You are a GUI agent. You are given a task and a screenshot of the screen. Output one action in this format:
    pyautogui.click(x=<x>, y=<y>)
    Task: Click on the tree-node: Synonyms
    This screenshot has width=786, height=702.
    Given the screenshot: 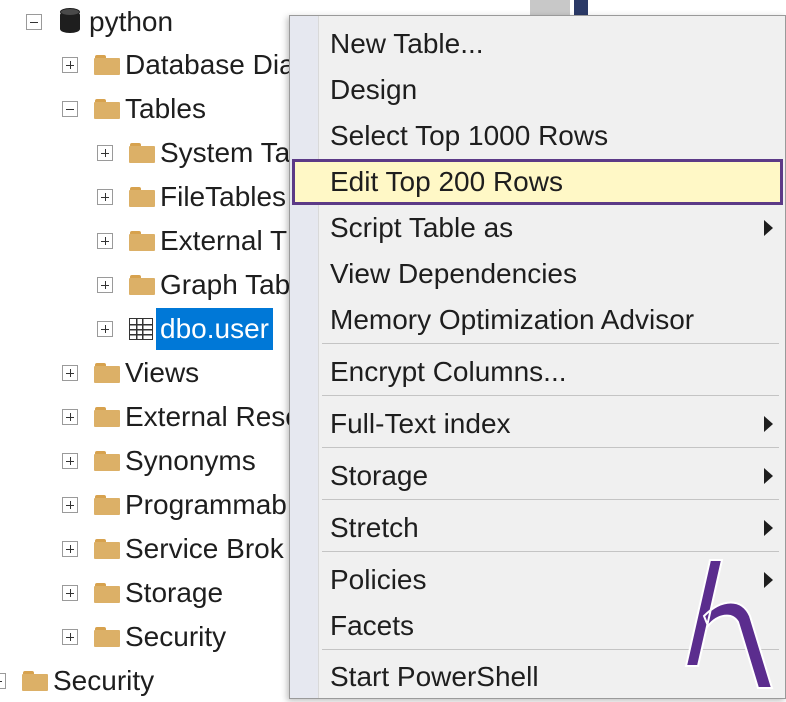 What is the action you would take?
    pyautogui.click(x=145, y=461)
    